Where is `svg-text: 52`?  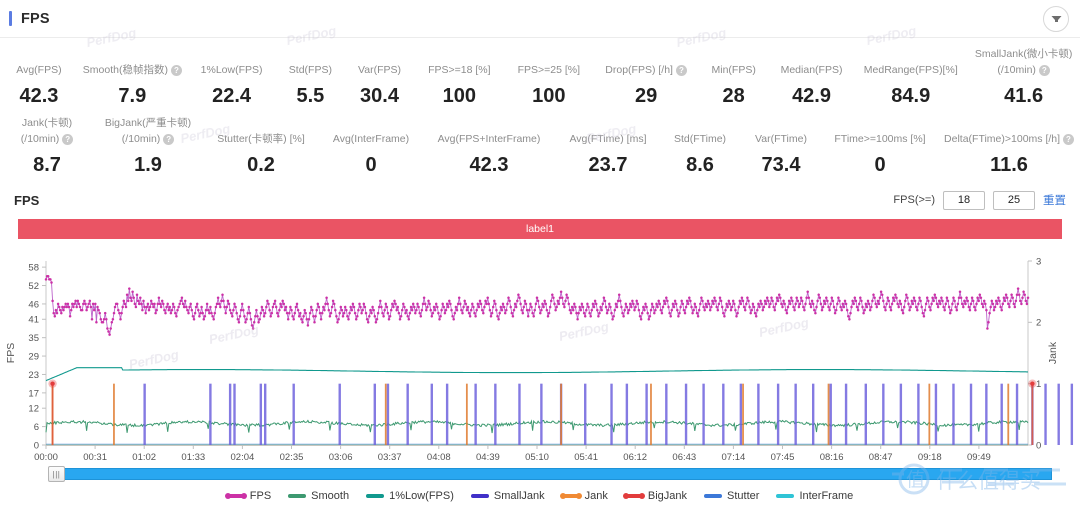
svg-text: 52 is located at coordinates (33, 286).